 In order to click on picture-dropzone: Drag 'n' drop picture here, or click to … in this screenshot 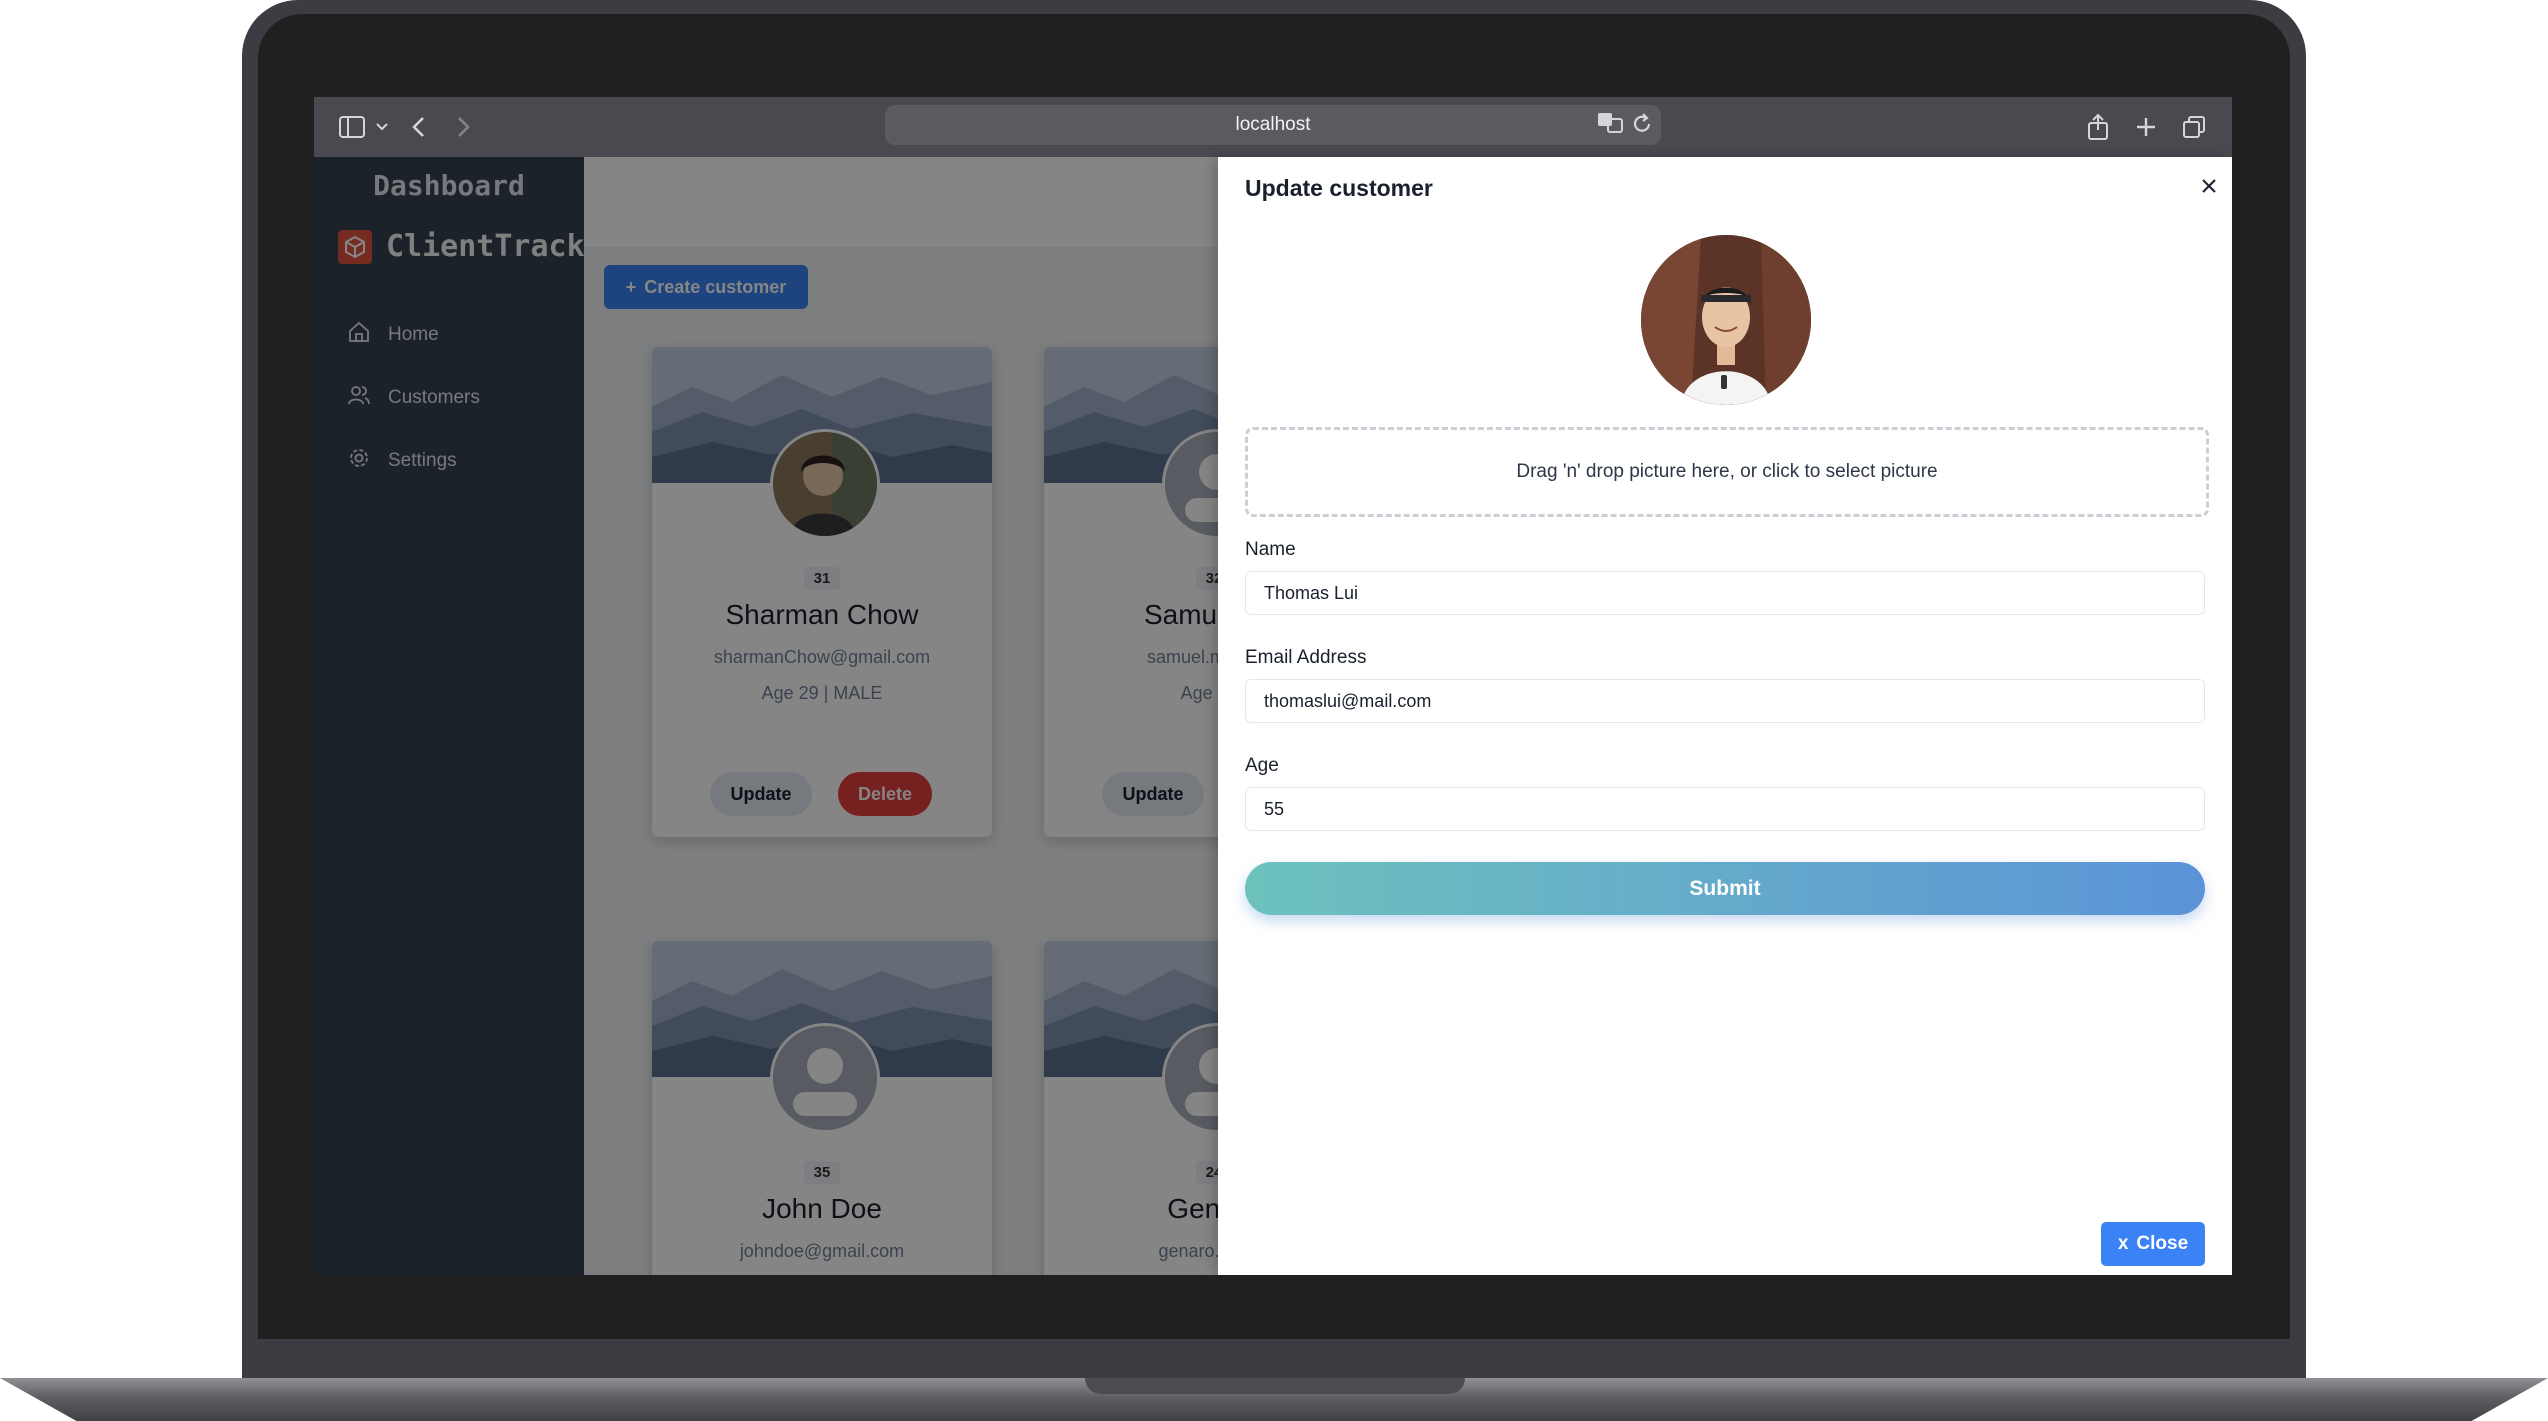, I will do `click(1727, 472)`.